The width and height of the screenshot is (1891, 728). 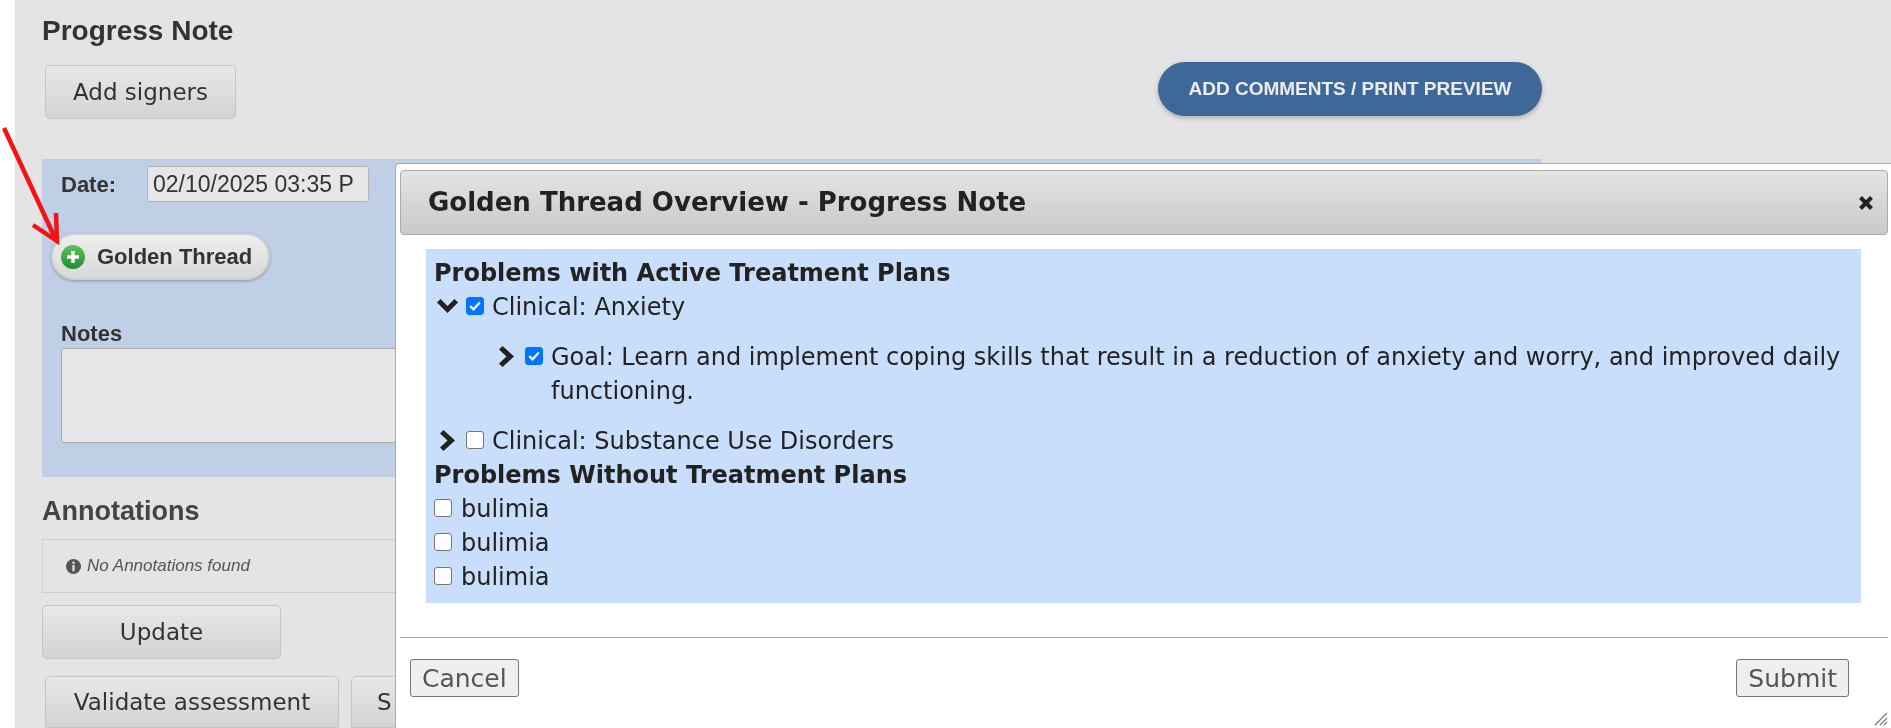 I want to click on item-label: Clinical: Anxiety, so click(x=589, y=307).